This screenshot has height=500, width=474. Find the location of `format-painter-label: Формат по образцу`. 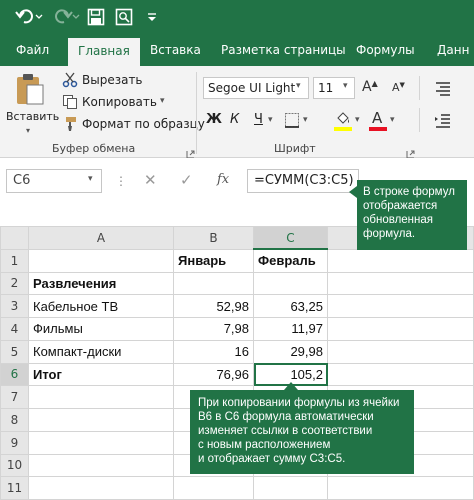

format-painter-label: Формат по образцу is located at coordinates (143, 124).